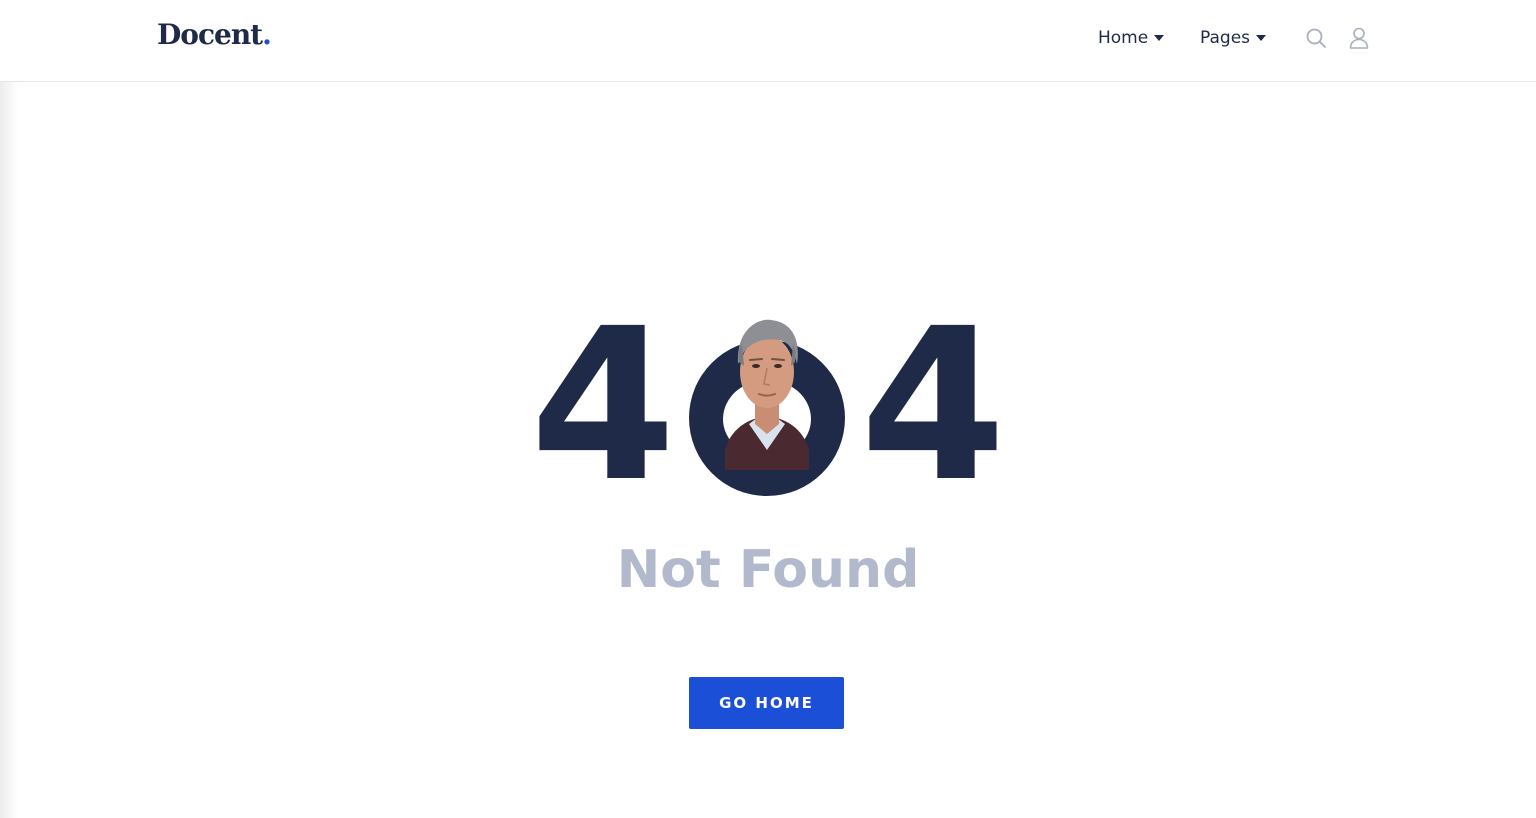 Image resolution: width=1536 pixels, height=818 pixels. Describe the element at coordinates (768, 41) in the screenshot. I see `site-header: Docent. Home Pages` at that location.